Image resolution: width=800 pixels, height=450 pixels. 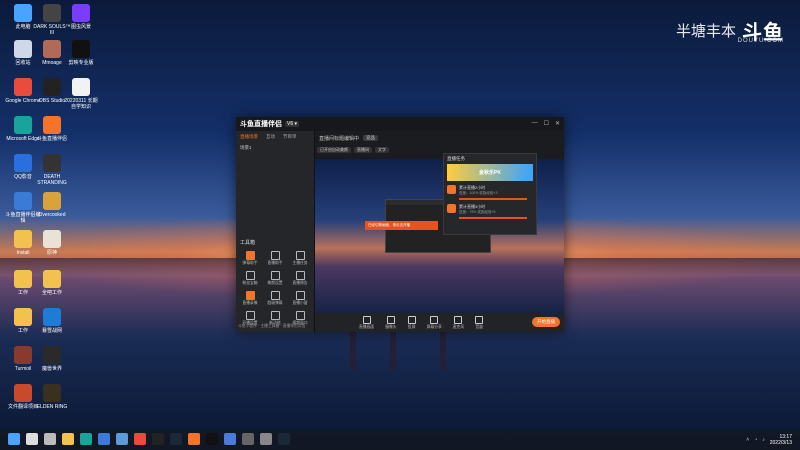 I want to click on tab-interact: 互动, so click(x=270, y=137).